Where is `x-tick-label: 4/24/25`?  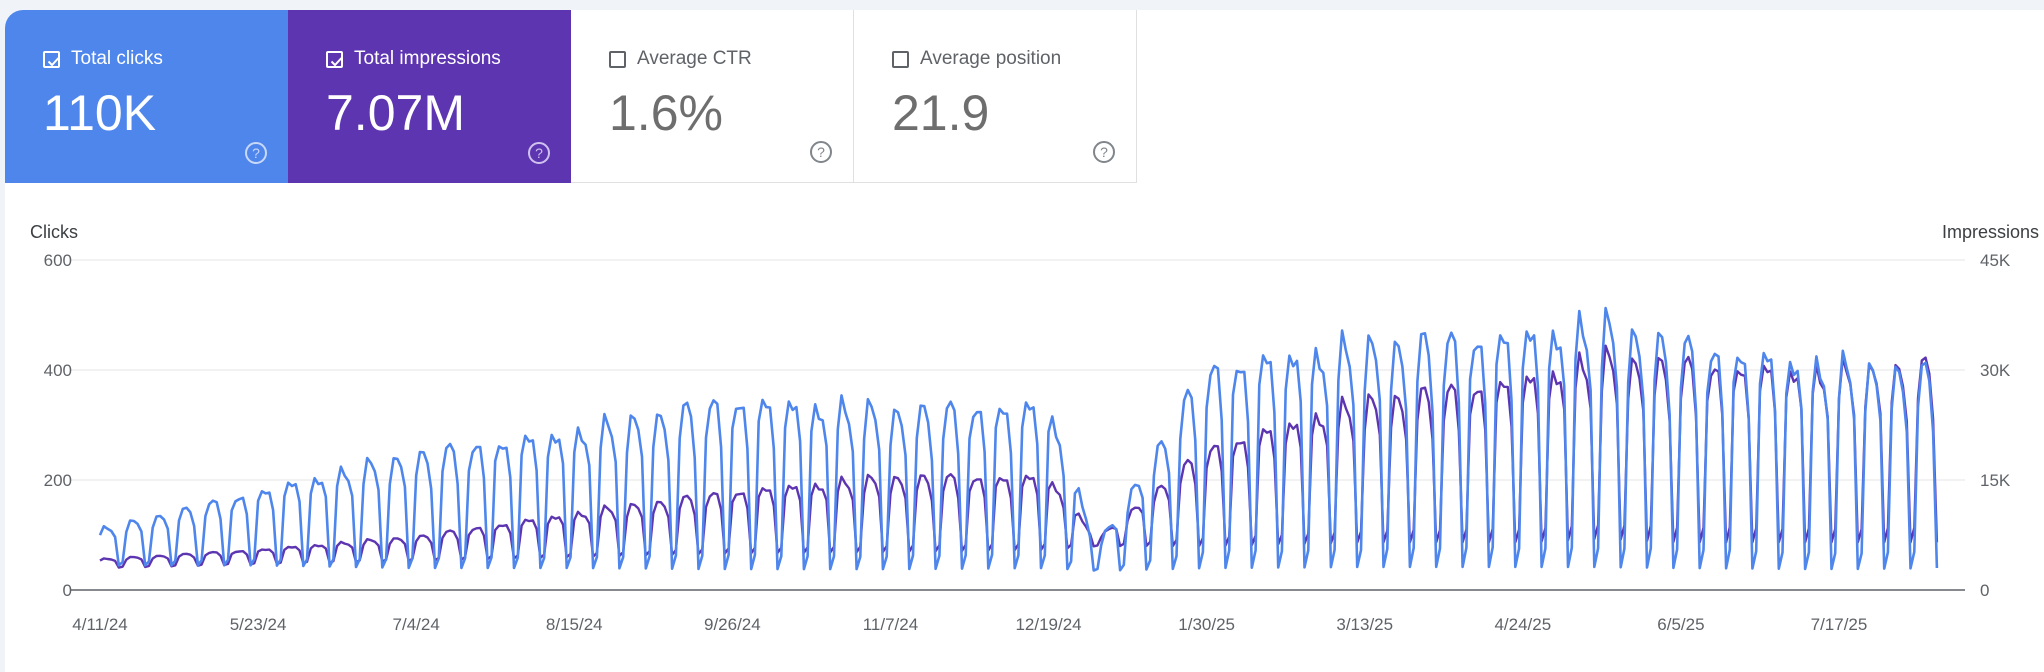 x-tick-label: 4/24/25 is located at coordinates (1522, 624).